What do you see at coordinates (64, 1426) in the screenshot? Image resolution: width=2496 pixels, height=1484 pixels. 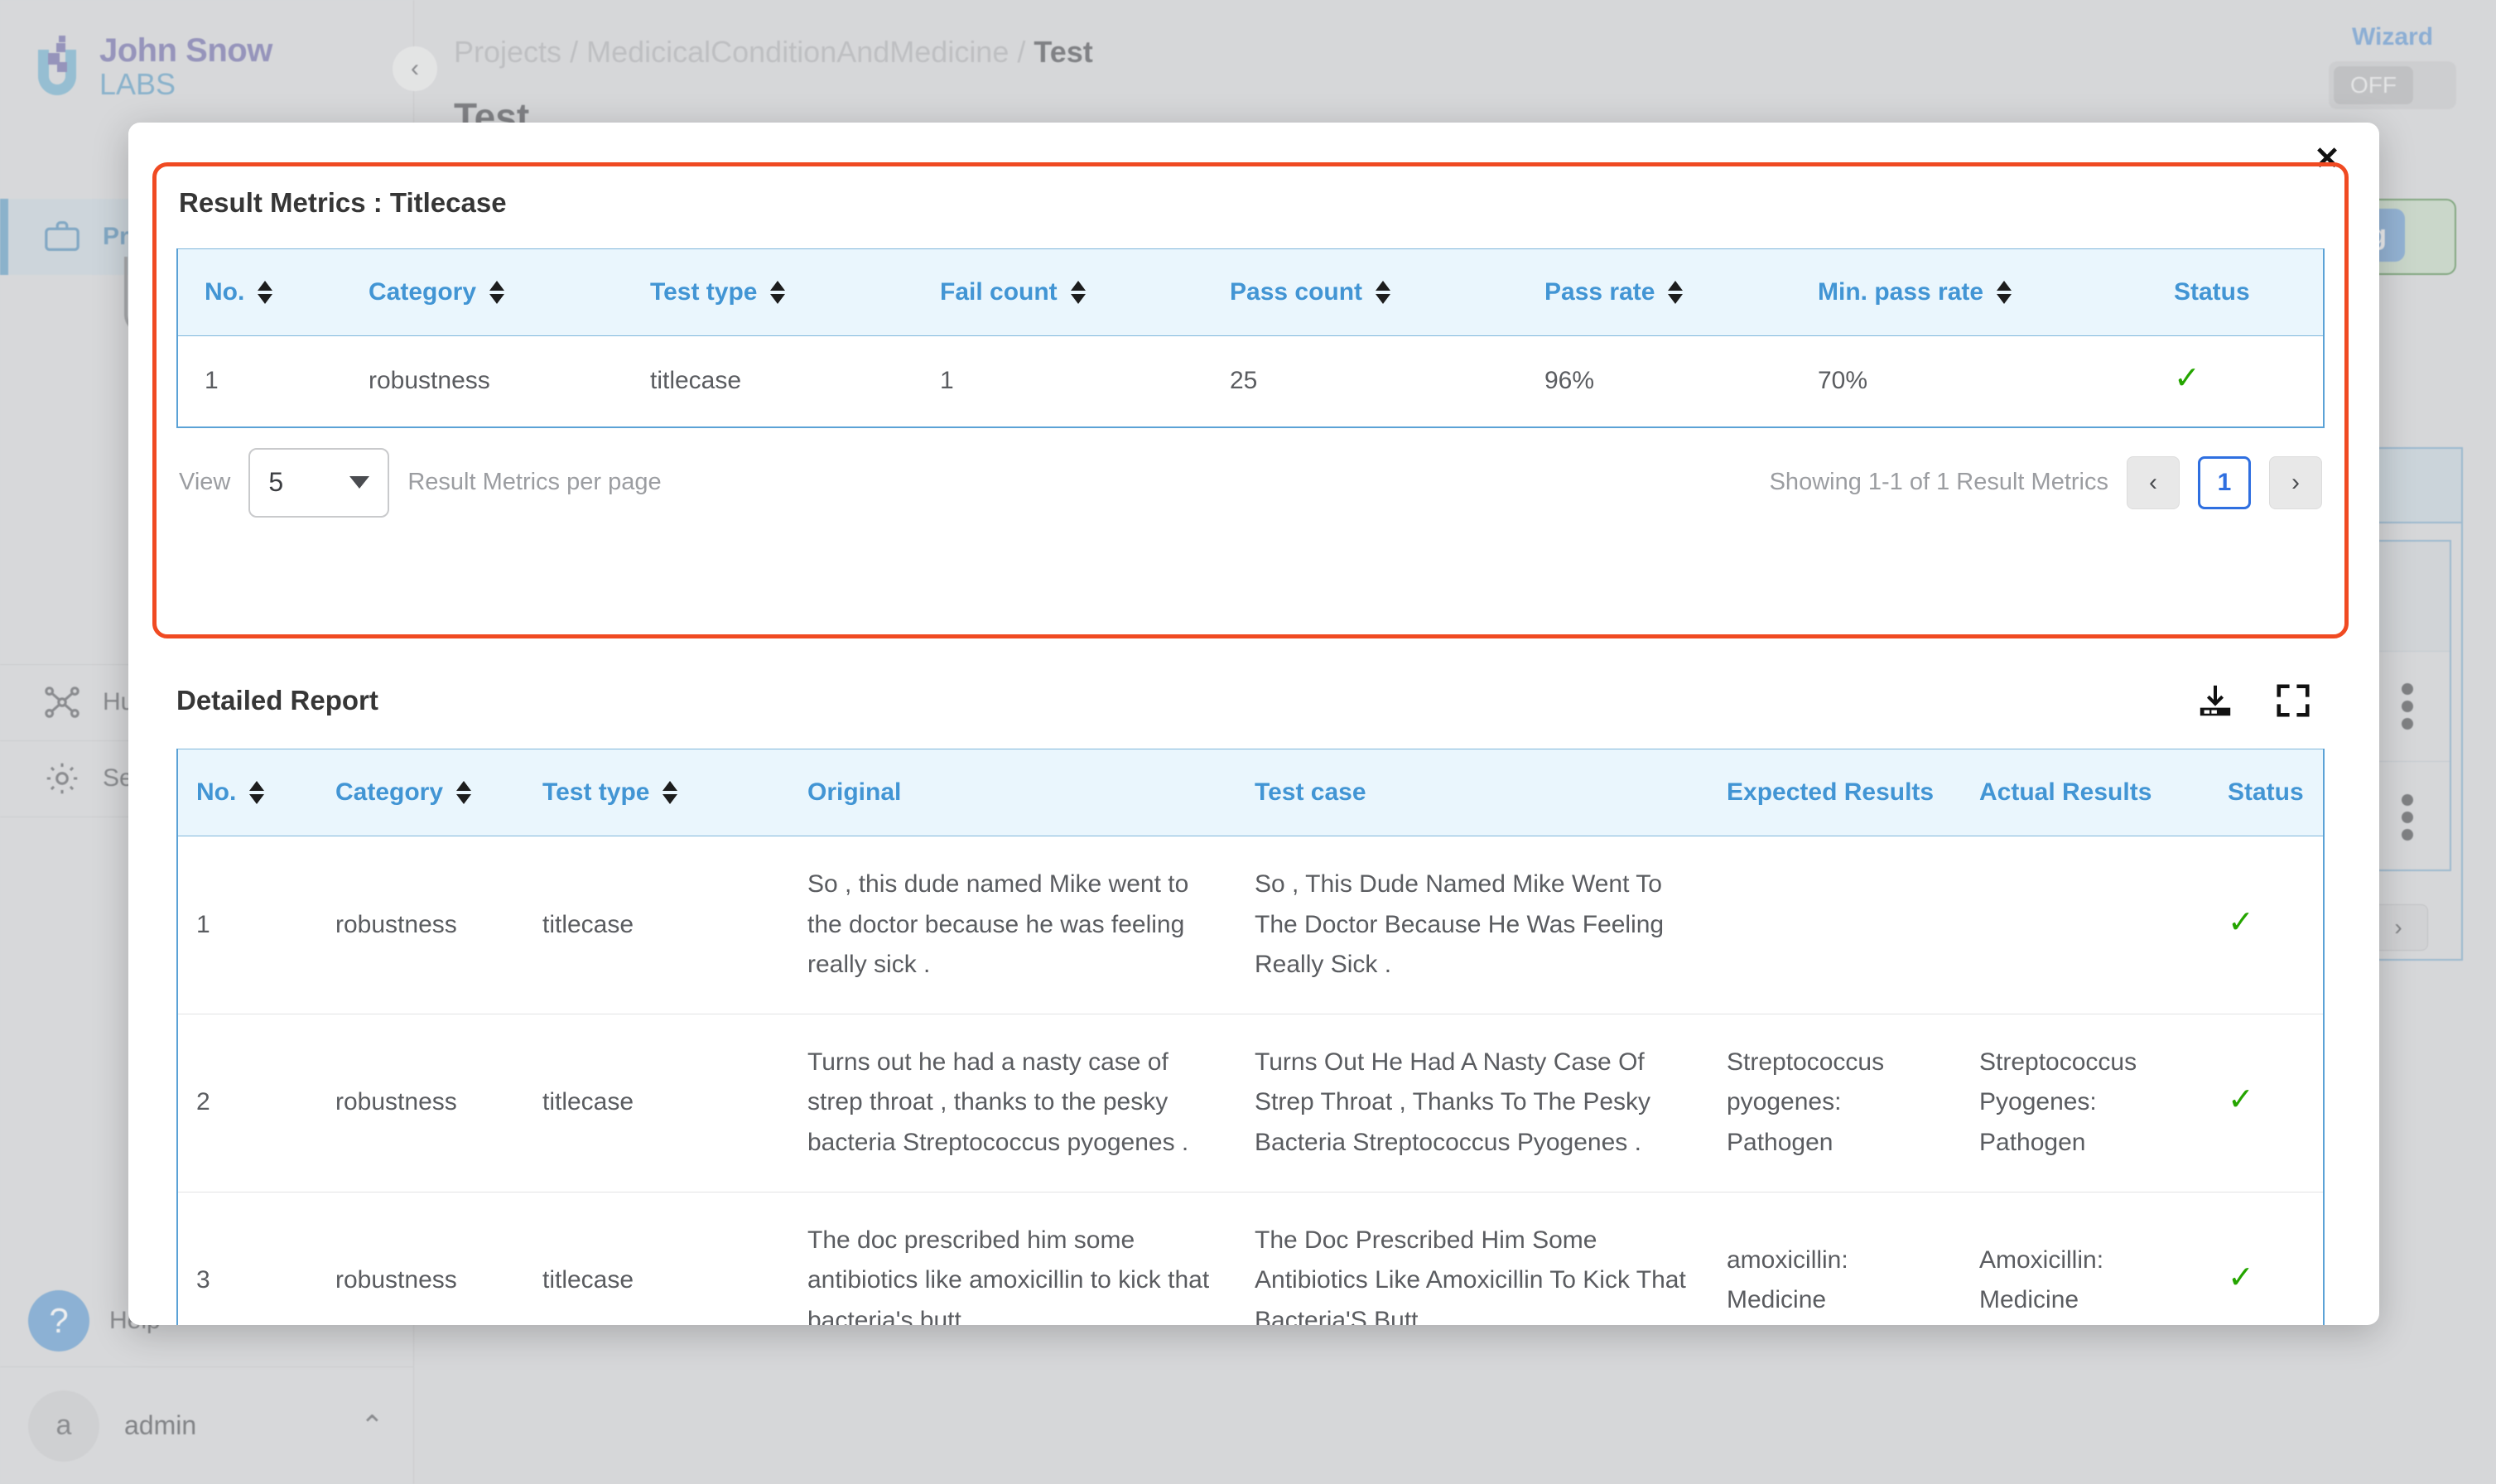 I see `avatar: a` at bounding box center [64, 1426].